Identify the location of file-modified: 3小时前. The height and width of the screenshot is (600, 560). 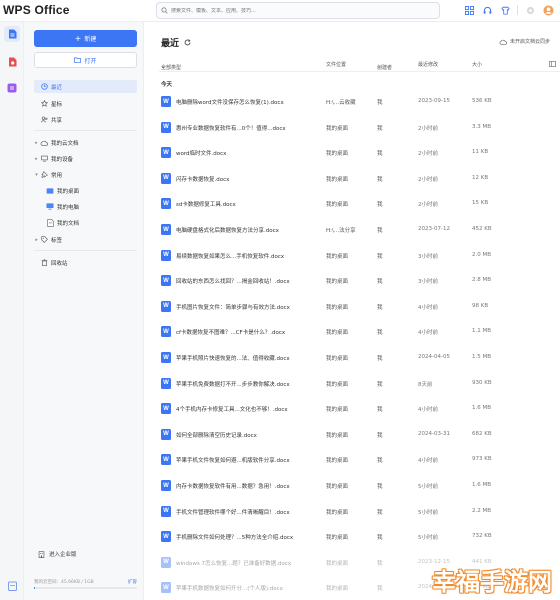
(428, 256).